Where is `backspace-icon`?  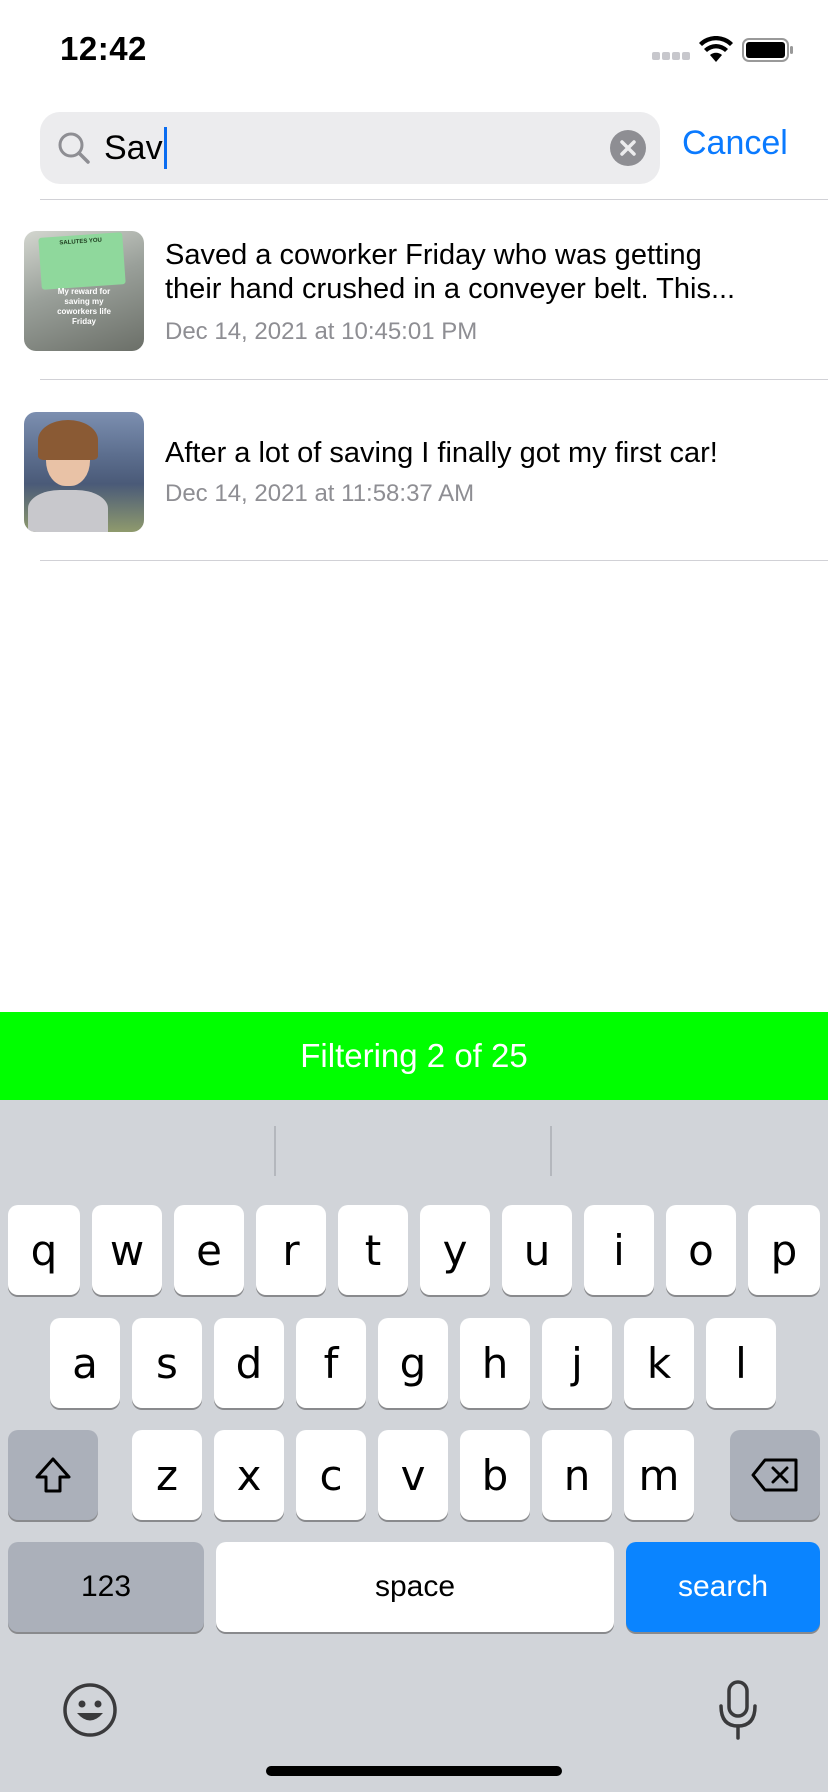 backspace-icon is located at coordinates (774, 1475).